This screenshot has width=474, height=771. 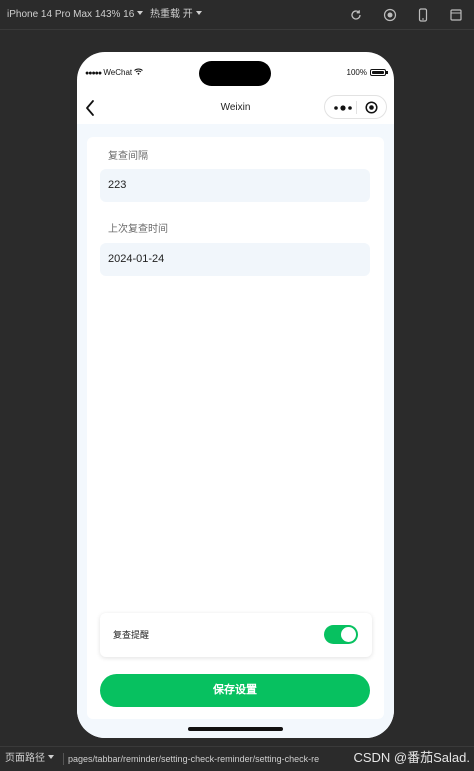 What do you see at coordinates (348, 634) in the screenshot?
I see `switch-knob` at bounding box center [348, 634].